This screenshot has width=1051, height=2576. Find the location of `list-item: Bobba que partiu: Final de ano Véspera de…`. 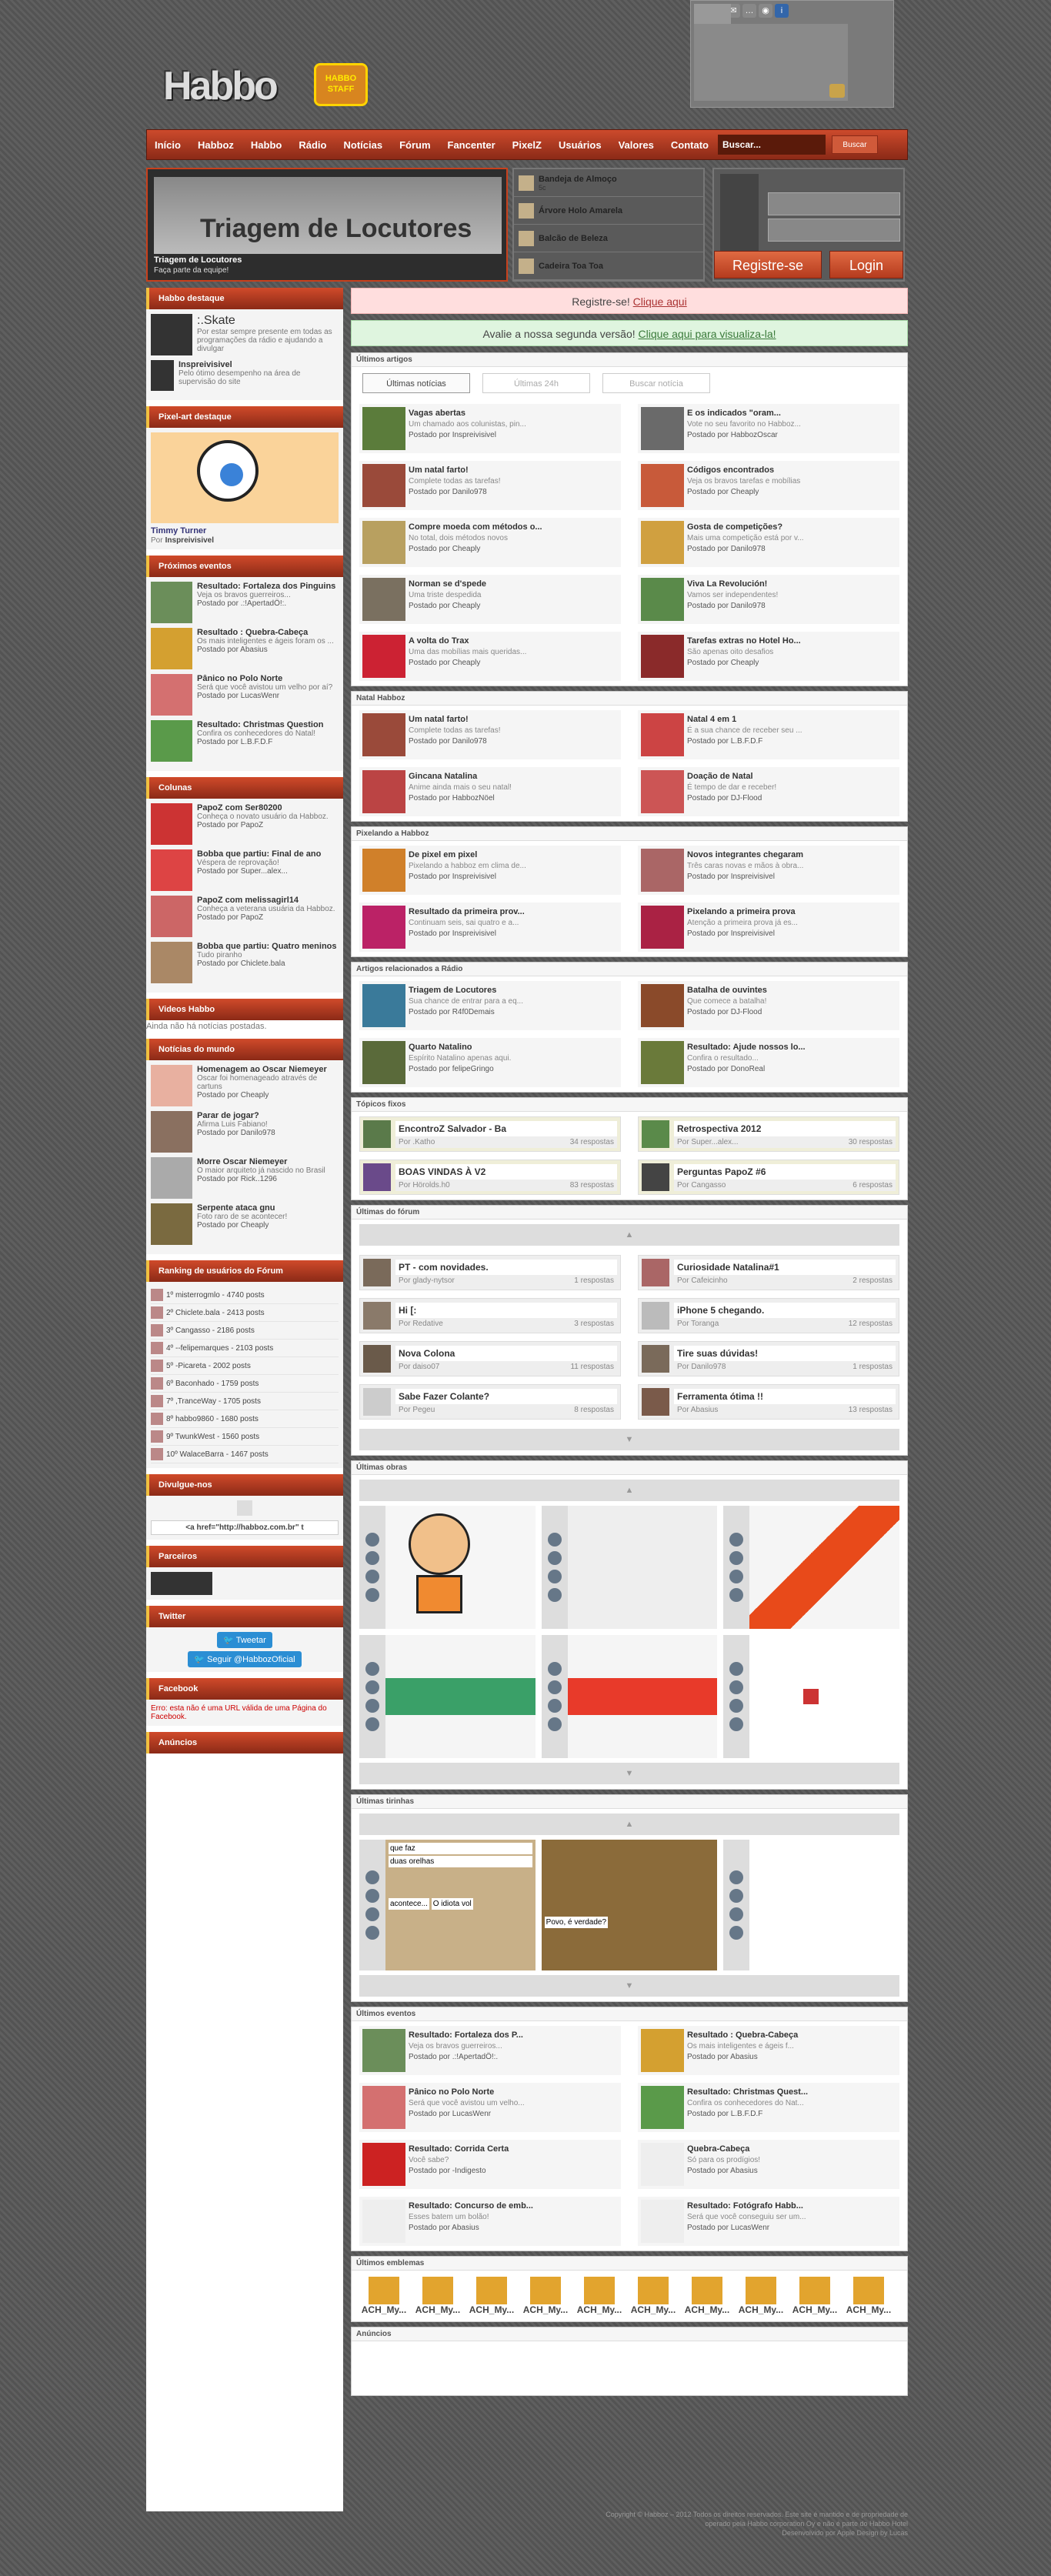

list-item: Bobba que partiu: Final de ano Véspera de… is located at coordinates (245, 870).